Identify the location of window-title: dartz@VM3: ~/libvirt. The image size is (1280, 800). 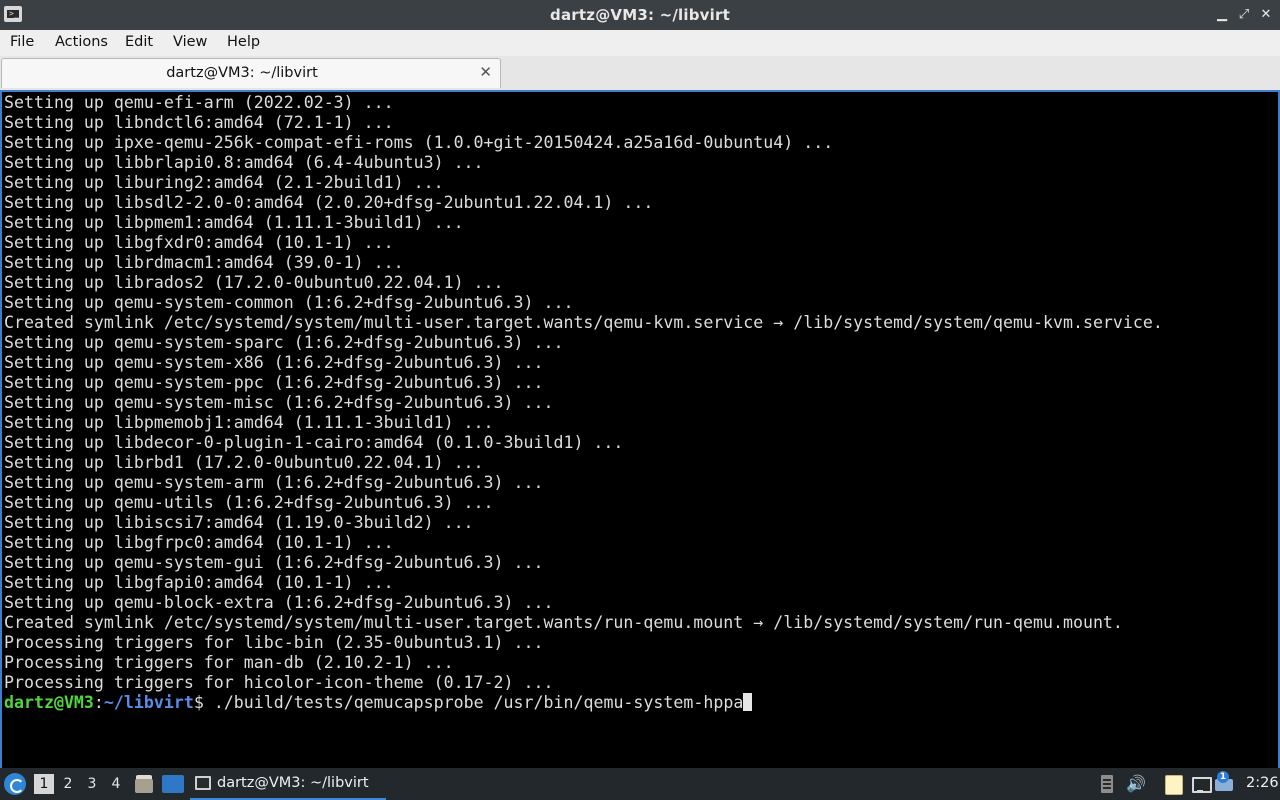
(640, 15).